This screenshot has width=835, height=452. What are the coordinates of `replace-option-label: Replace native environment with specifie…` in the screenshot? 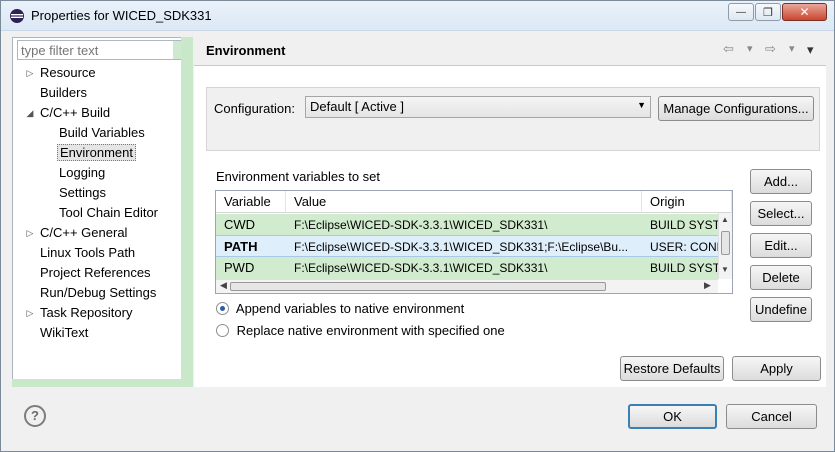 It's located at (370, 330).